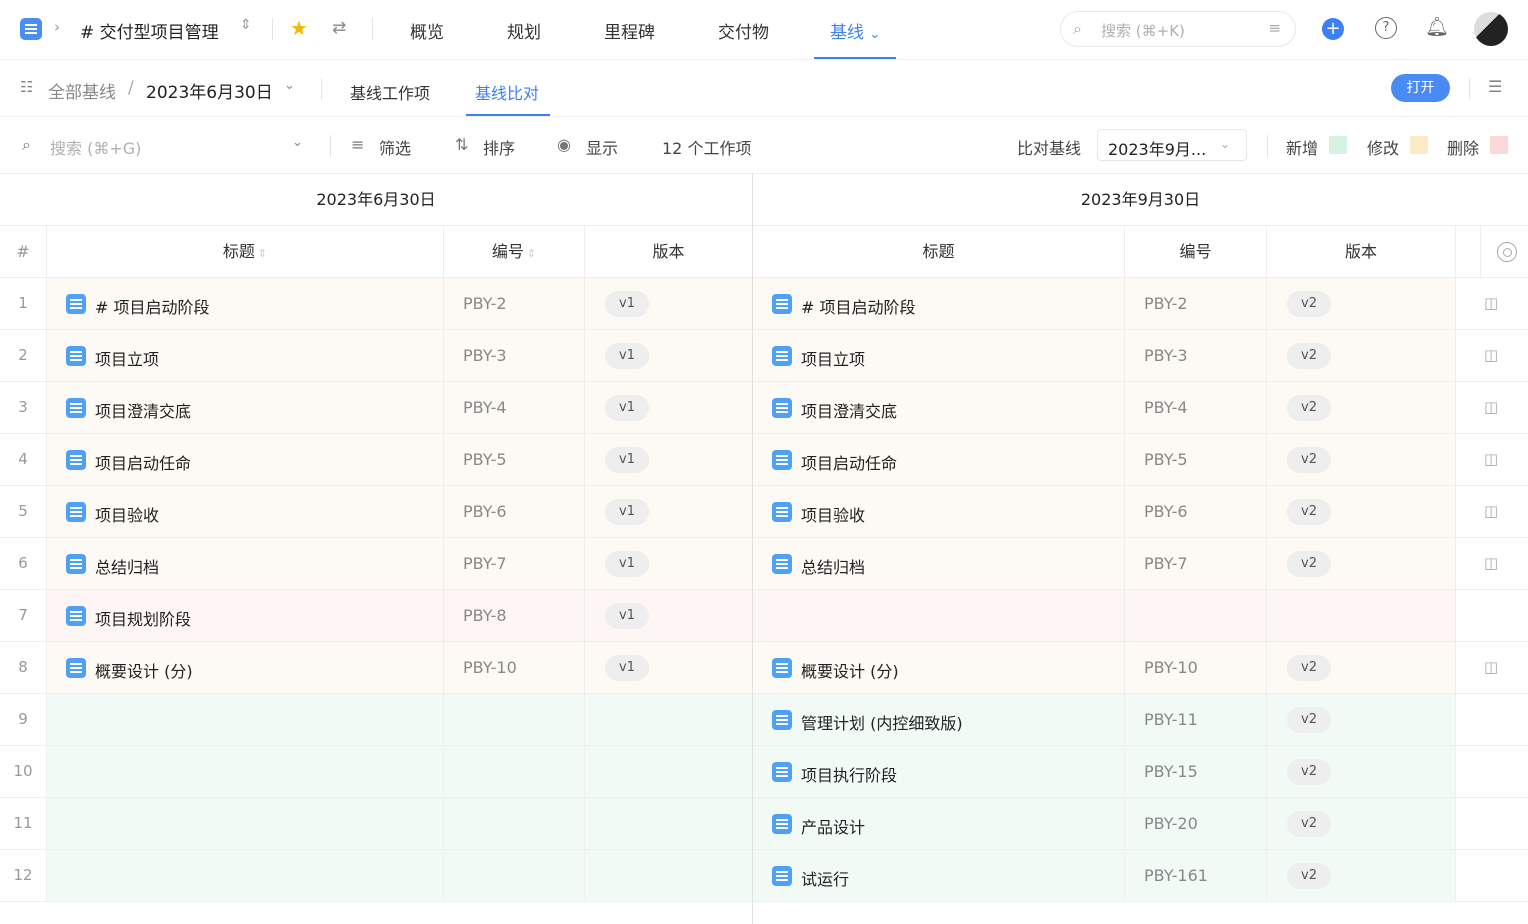  I want to click on filter-icon: ≡, so click(1274, 28).